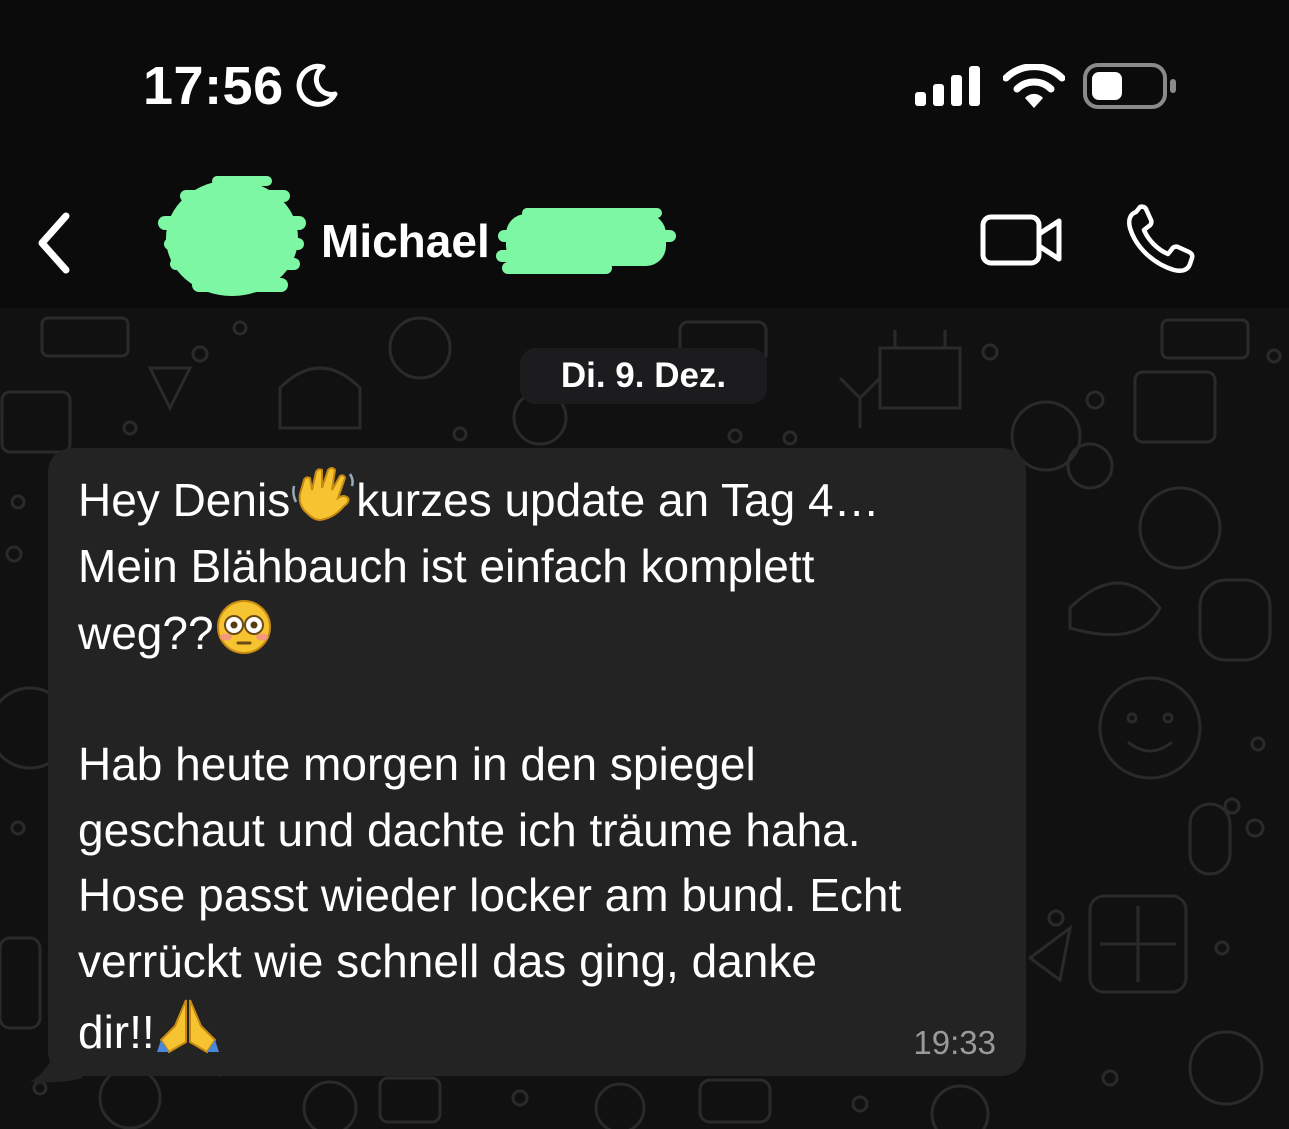  I want to click on video-call-button, so click(1020, 240).